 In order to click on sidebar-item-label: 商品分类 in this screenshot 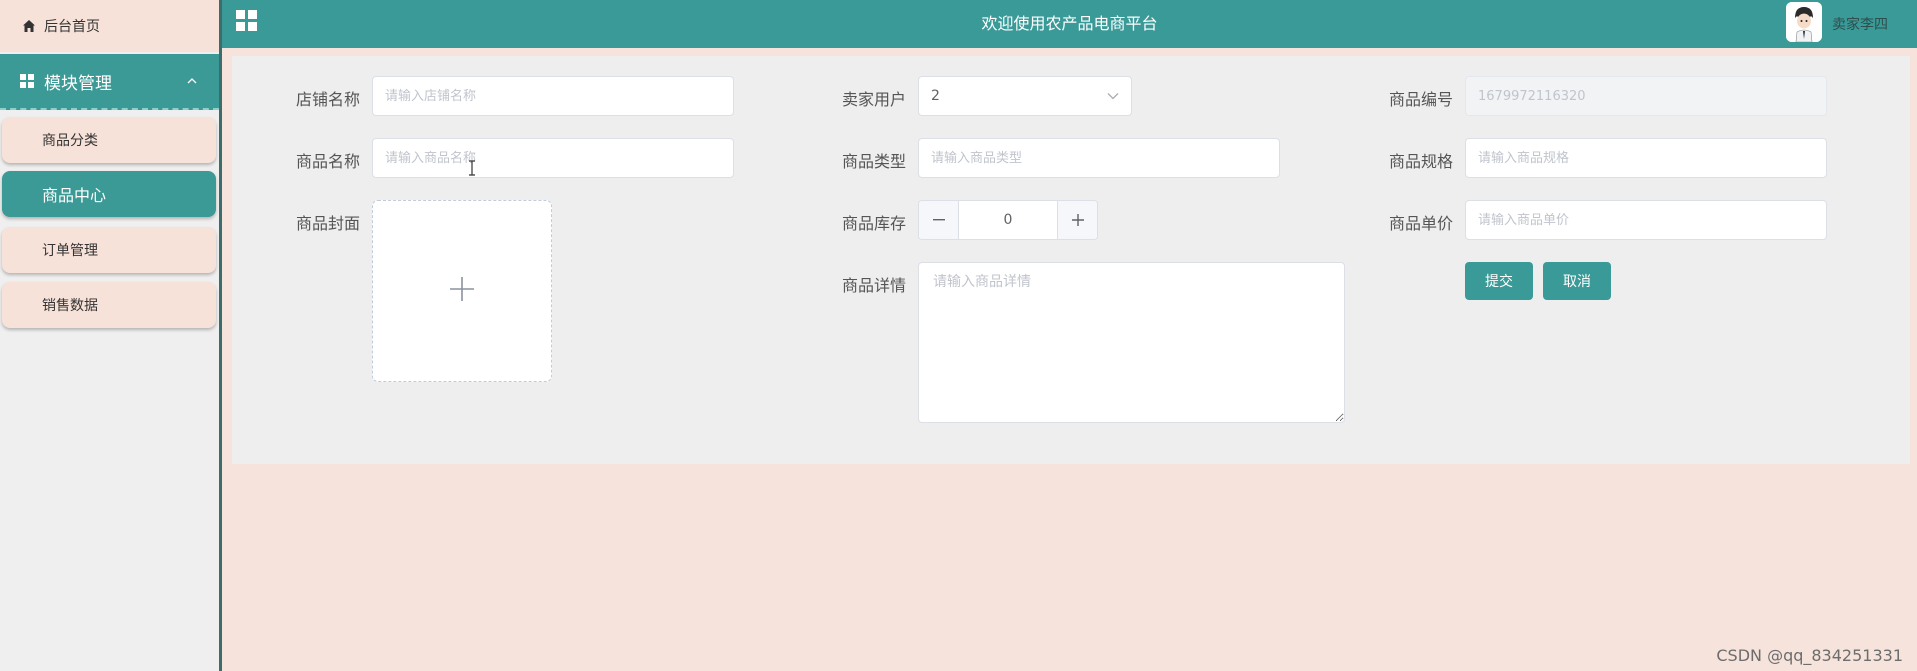, I will do `click(70, 141)`.